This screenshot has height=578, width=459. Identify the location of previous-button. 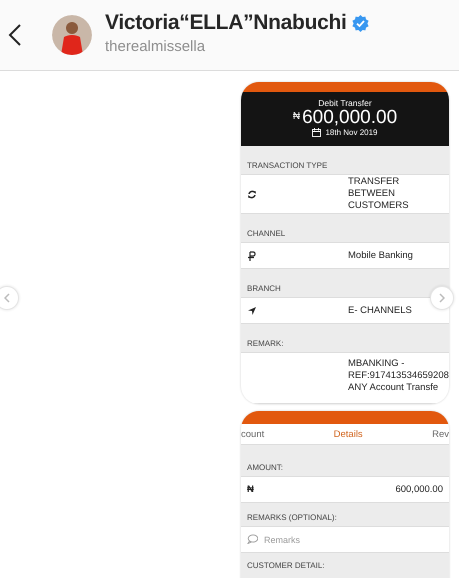
(9, 298).